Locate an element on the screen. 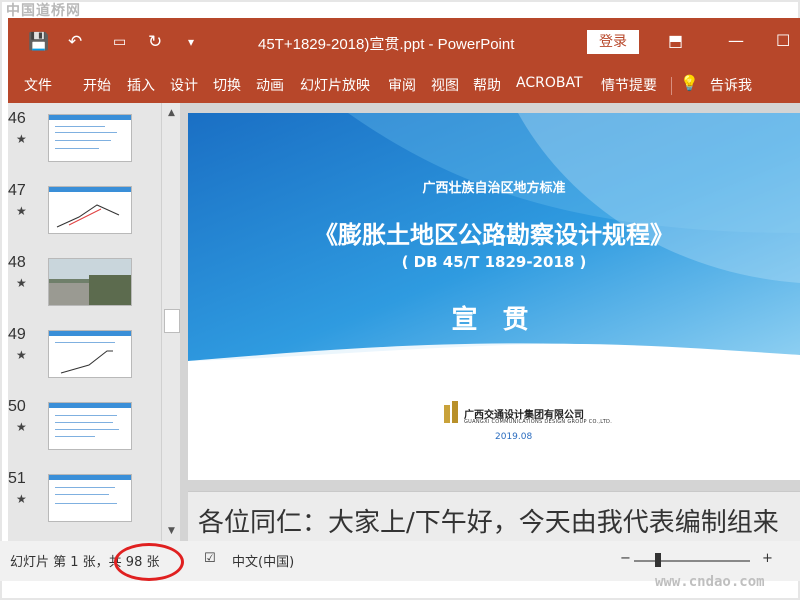 The width and height of the screenshot is (800, 600). ribbon-display-options-icon: ⬒ is located at coordinates (675, 40).